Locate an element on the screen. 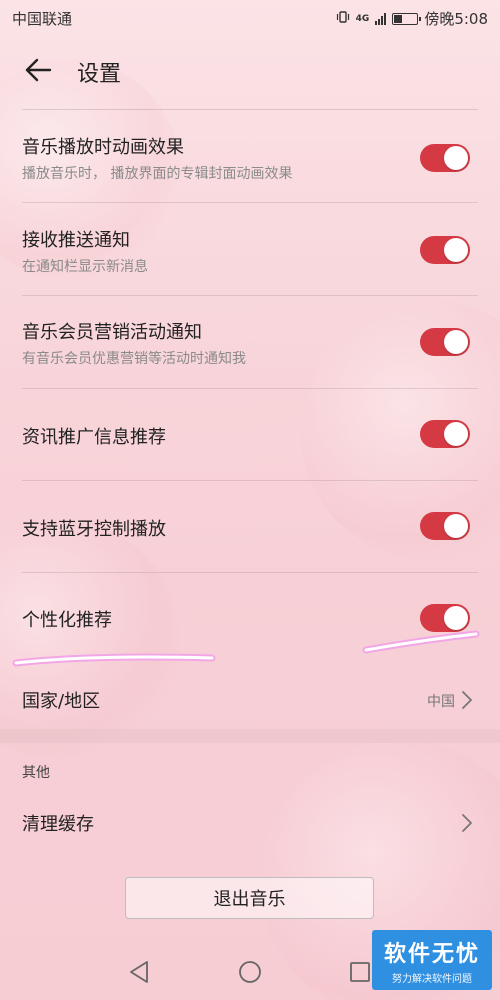 The height and width of the screenshot is (1000, 500). toggle-bluetooth is located at coordinates (445, 526).